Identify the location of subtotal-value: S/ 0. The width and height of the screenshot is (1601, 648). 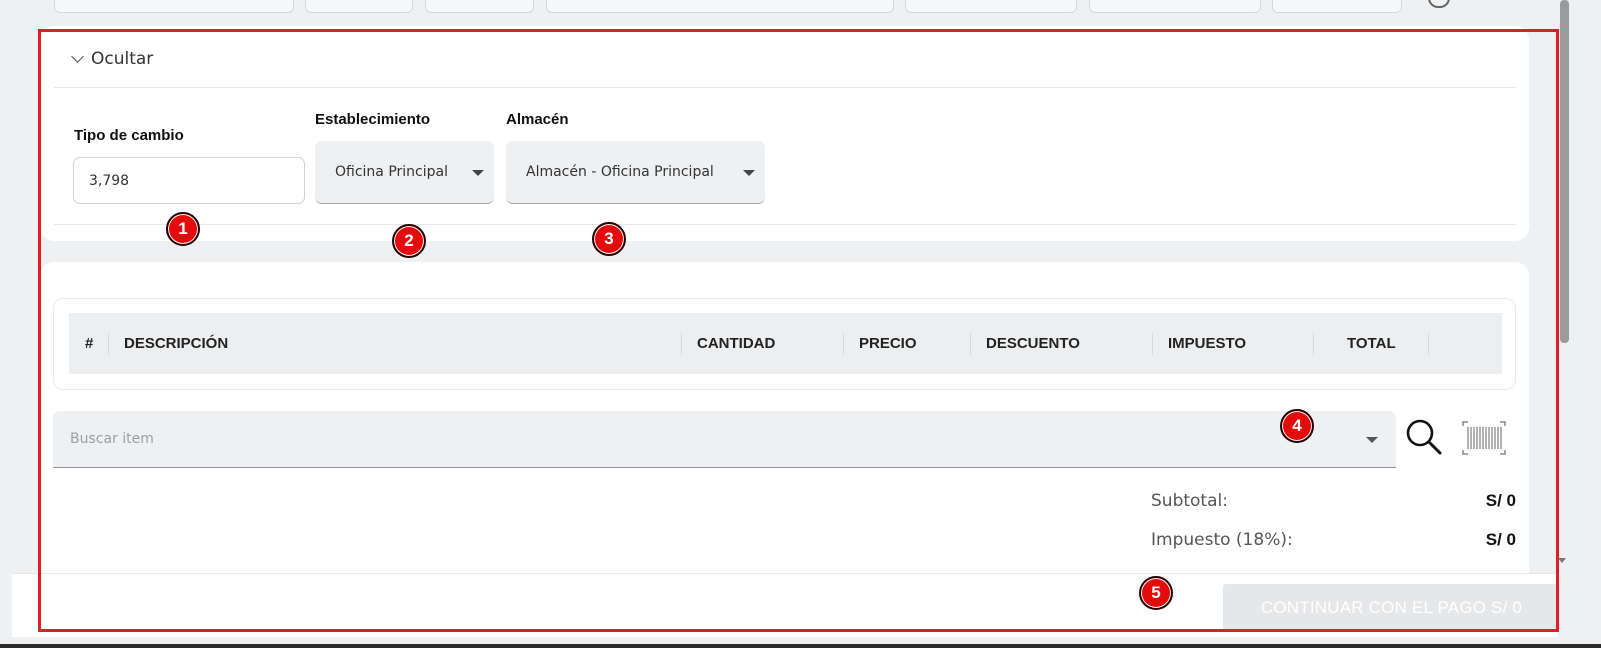
(1500, 500).